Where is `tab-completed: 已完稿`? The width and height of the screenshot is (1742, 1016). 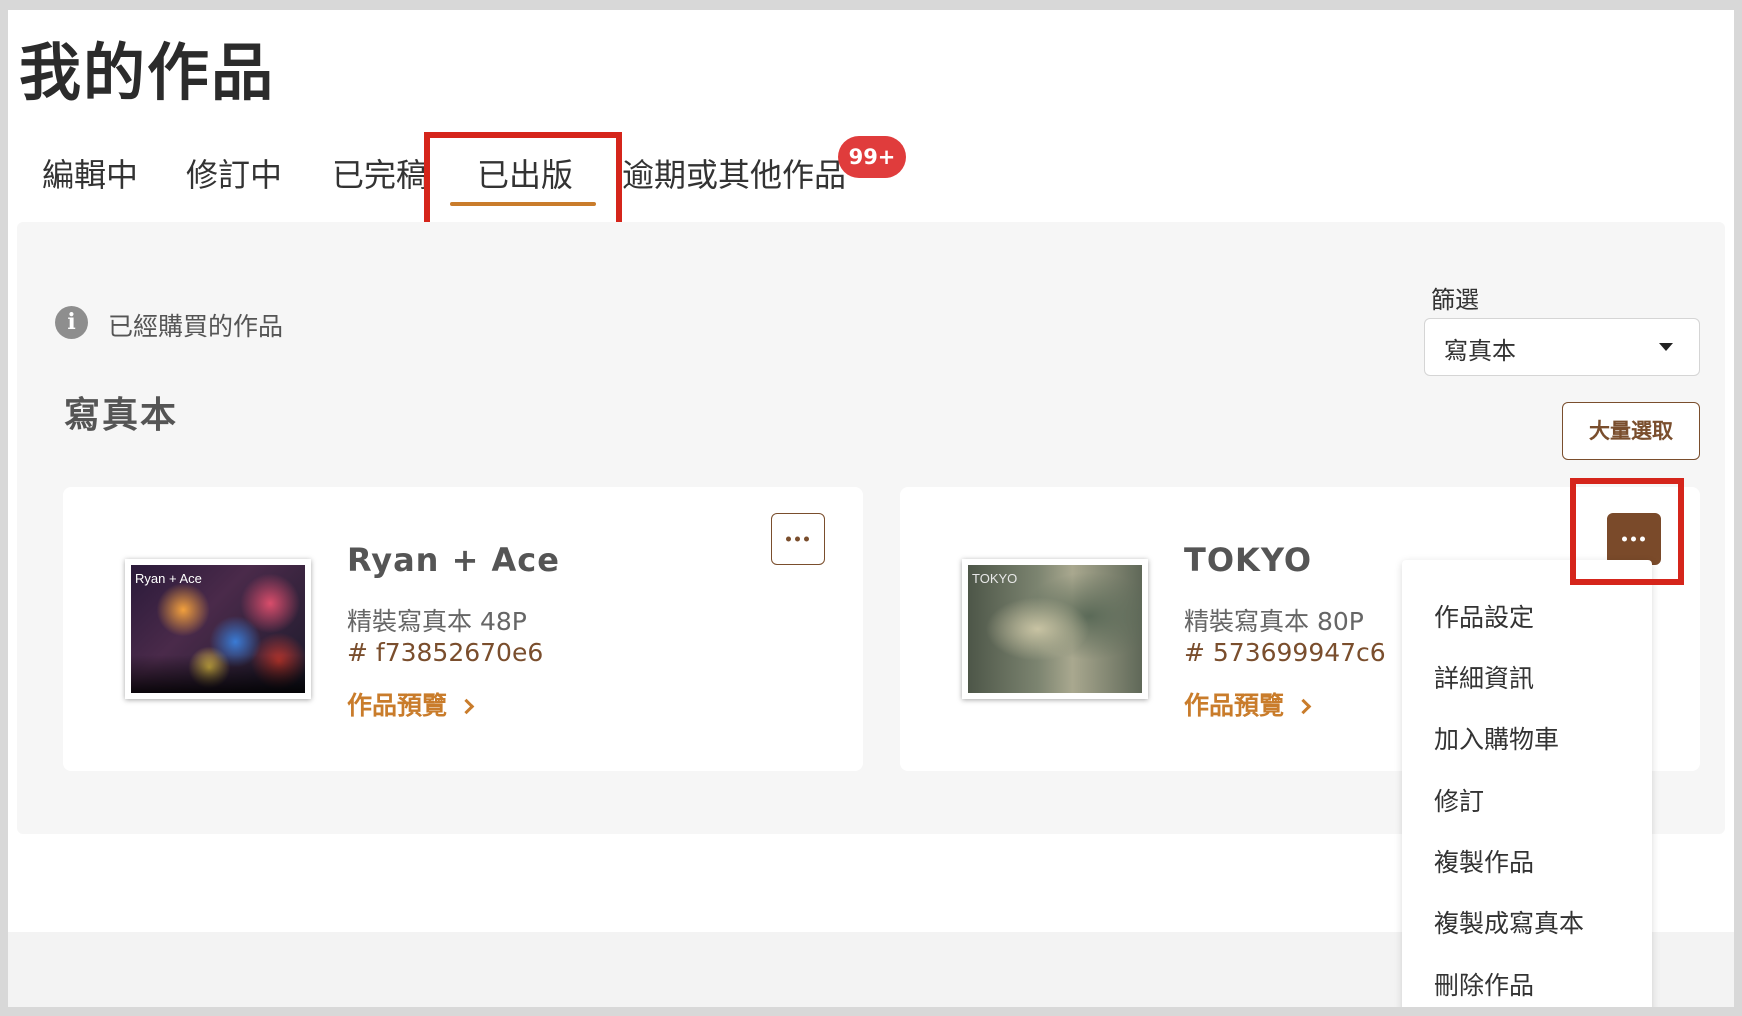
tab-completed: 已完稿 is located at coordinates (380, 173).